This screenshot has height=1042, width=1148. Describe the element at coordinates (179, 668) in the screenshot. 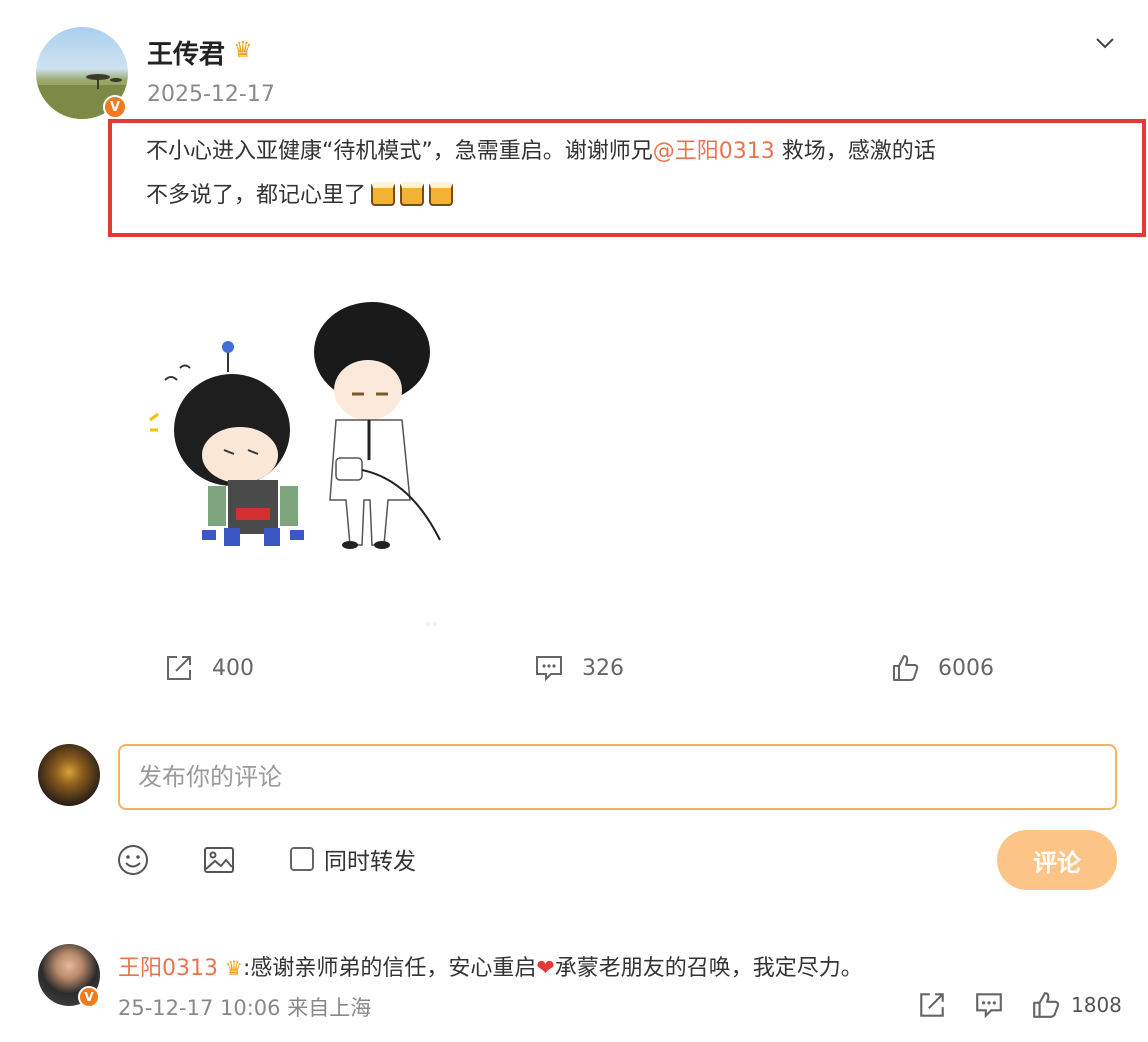

I see `repost-icon` at that location.